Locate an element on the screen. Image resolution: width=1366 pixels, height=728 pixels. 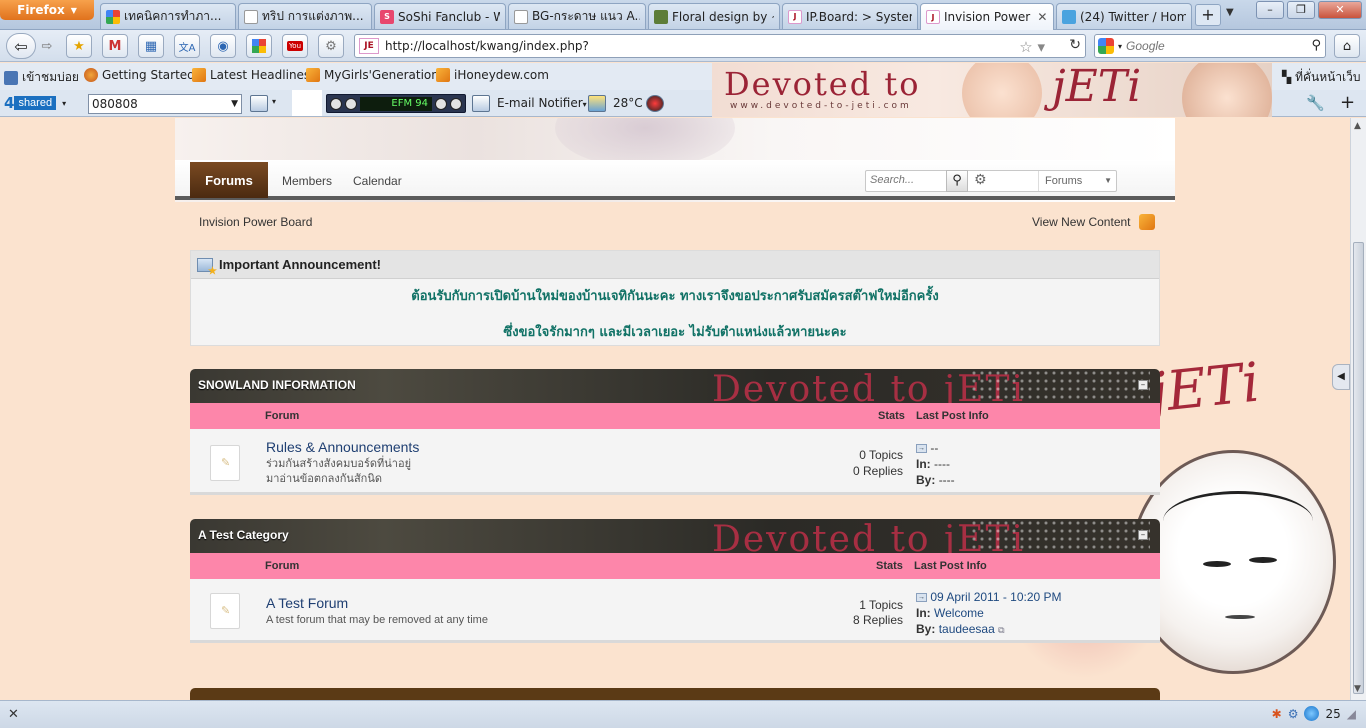
email-icon is located at coordinates (481, 103).